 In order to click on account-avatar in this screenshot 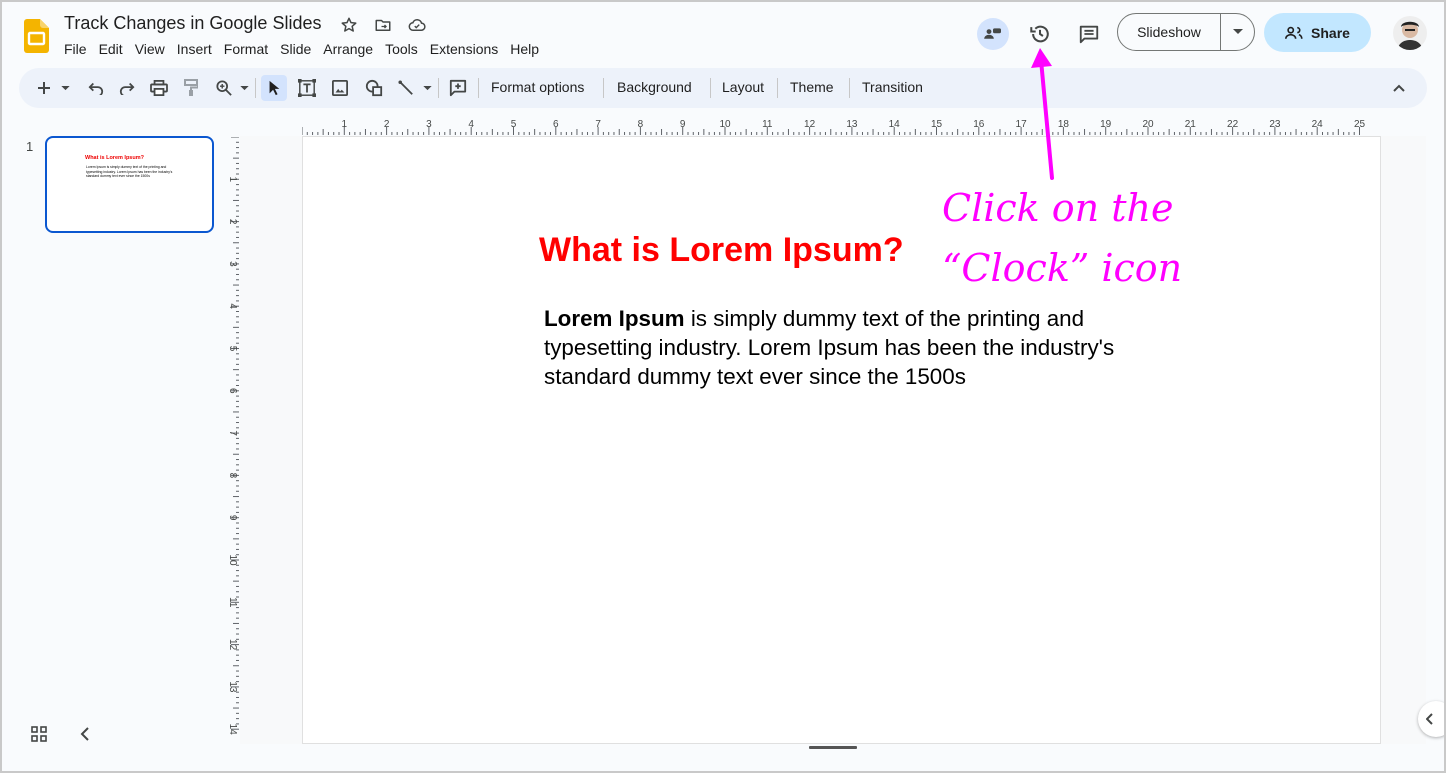, I will do `click(1410, 33)`.